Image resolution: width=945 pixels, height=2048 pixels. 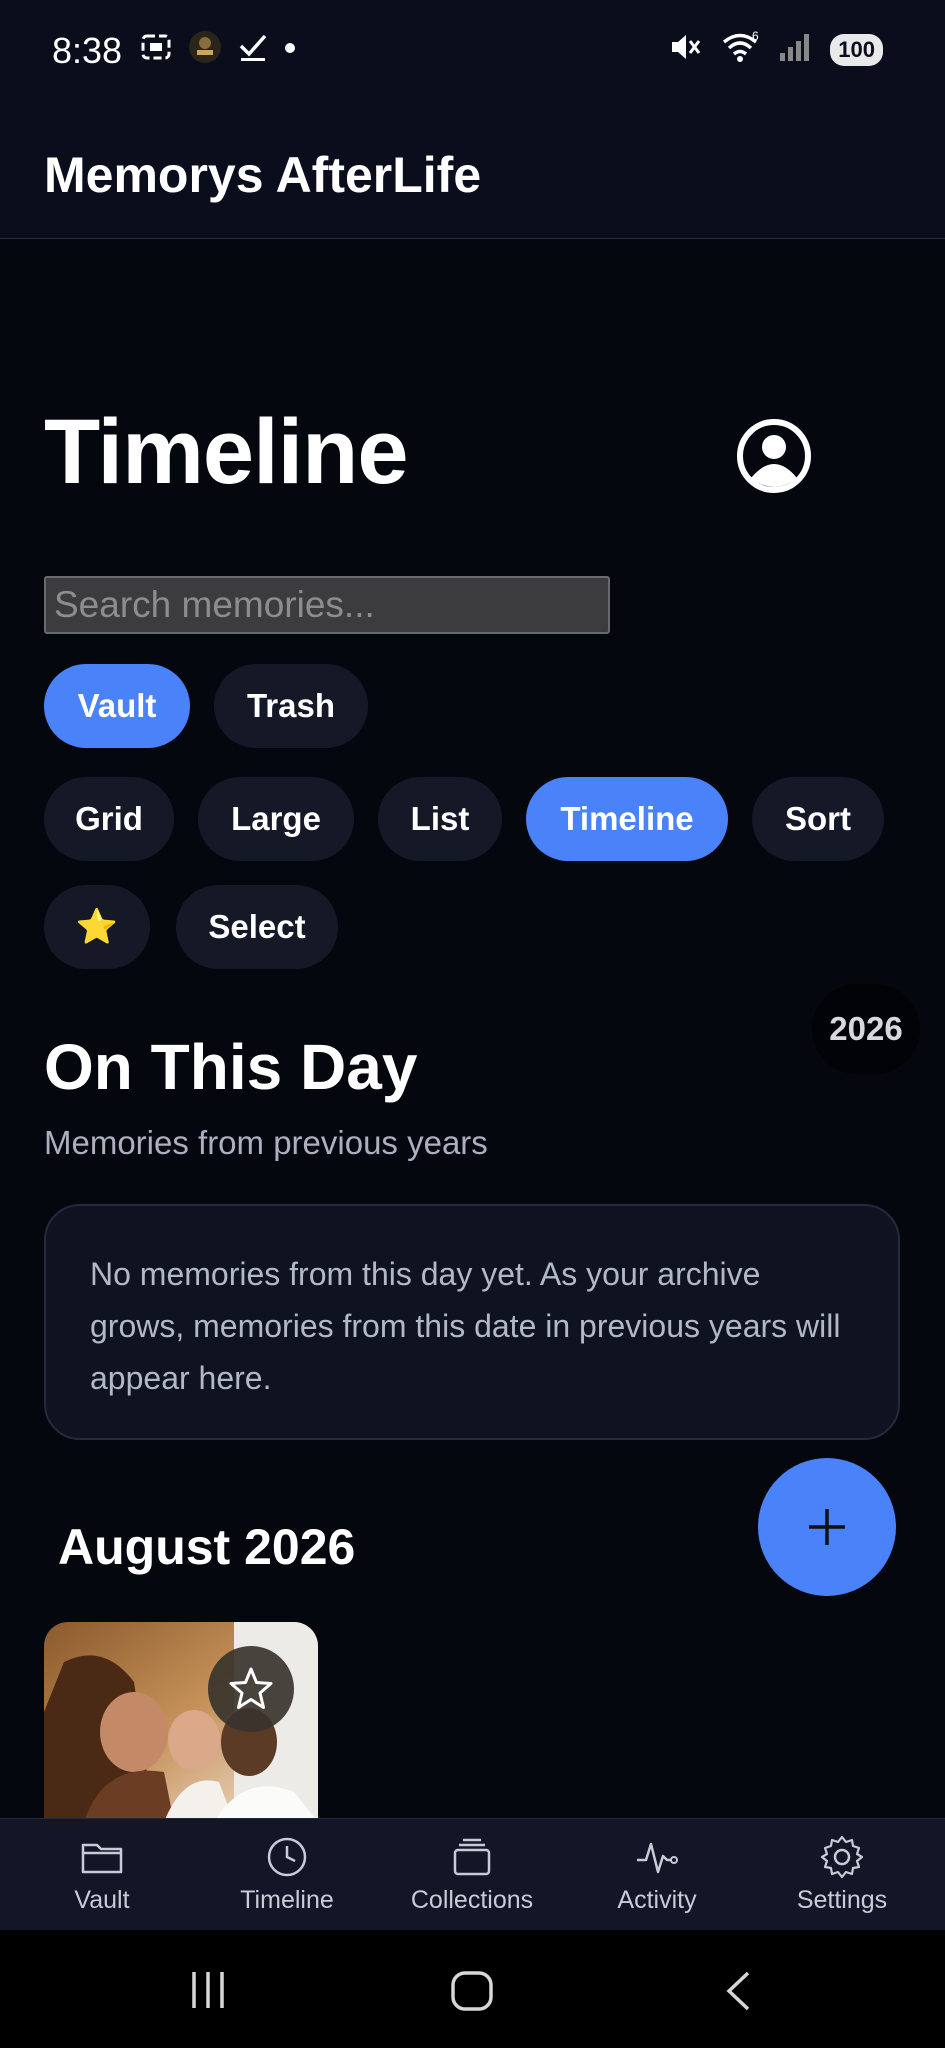 I want to click on app-avatar-icon, so click(x=205, y=49).